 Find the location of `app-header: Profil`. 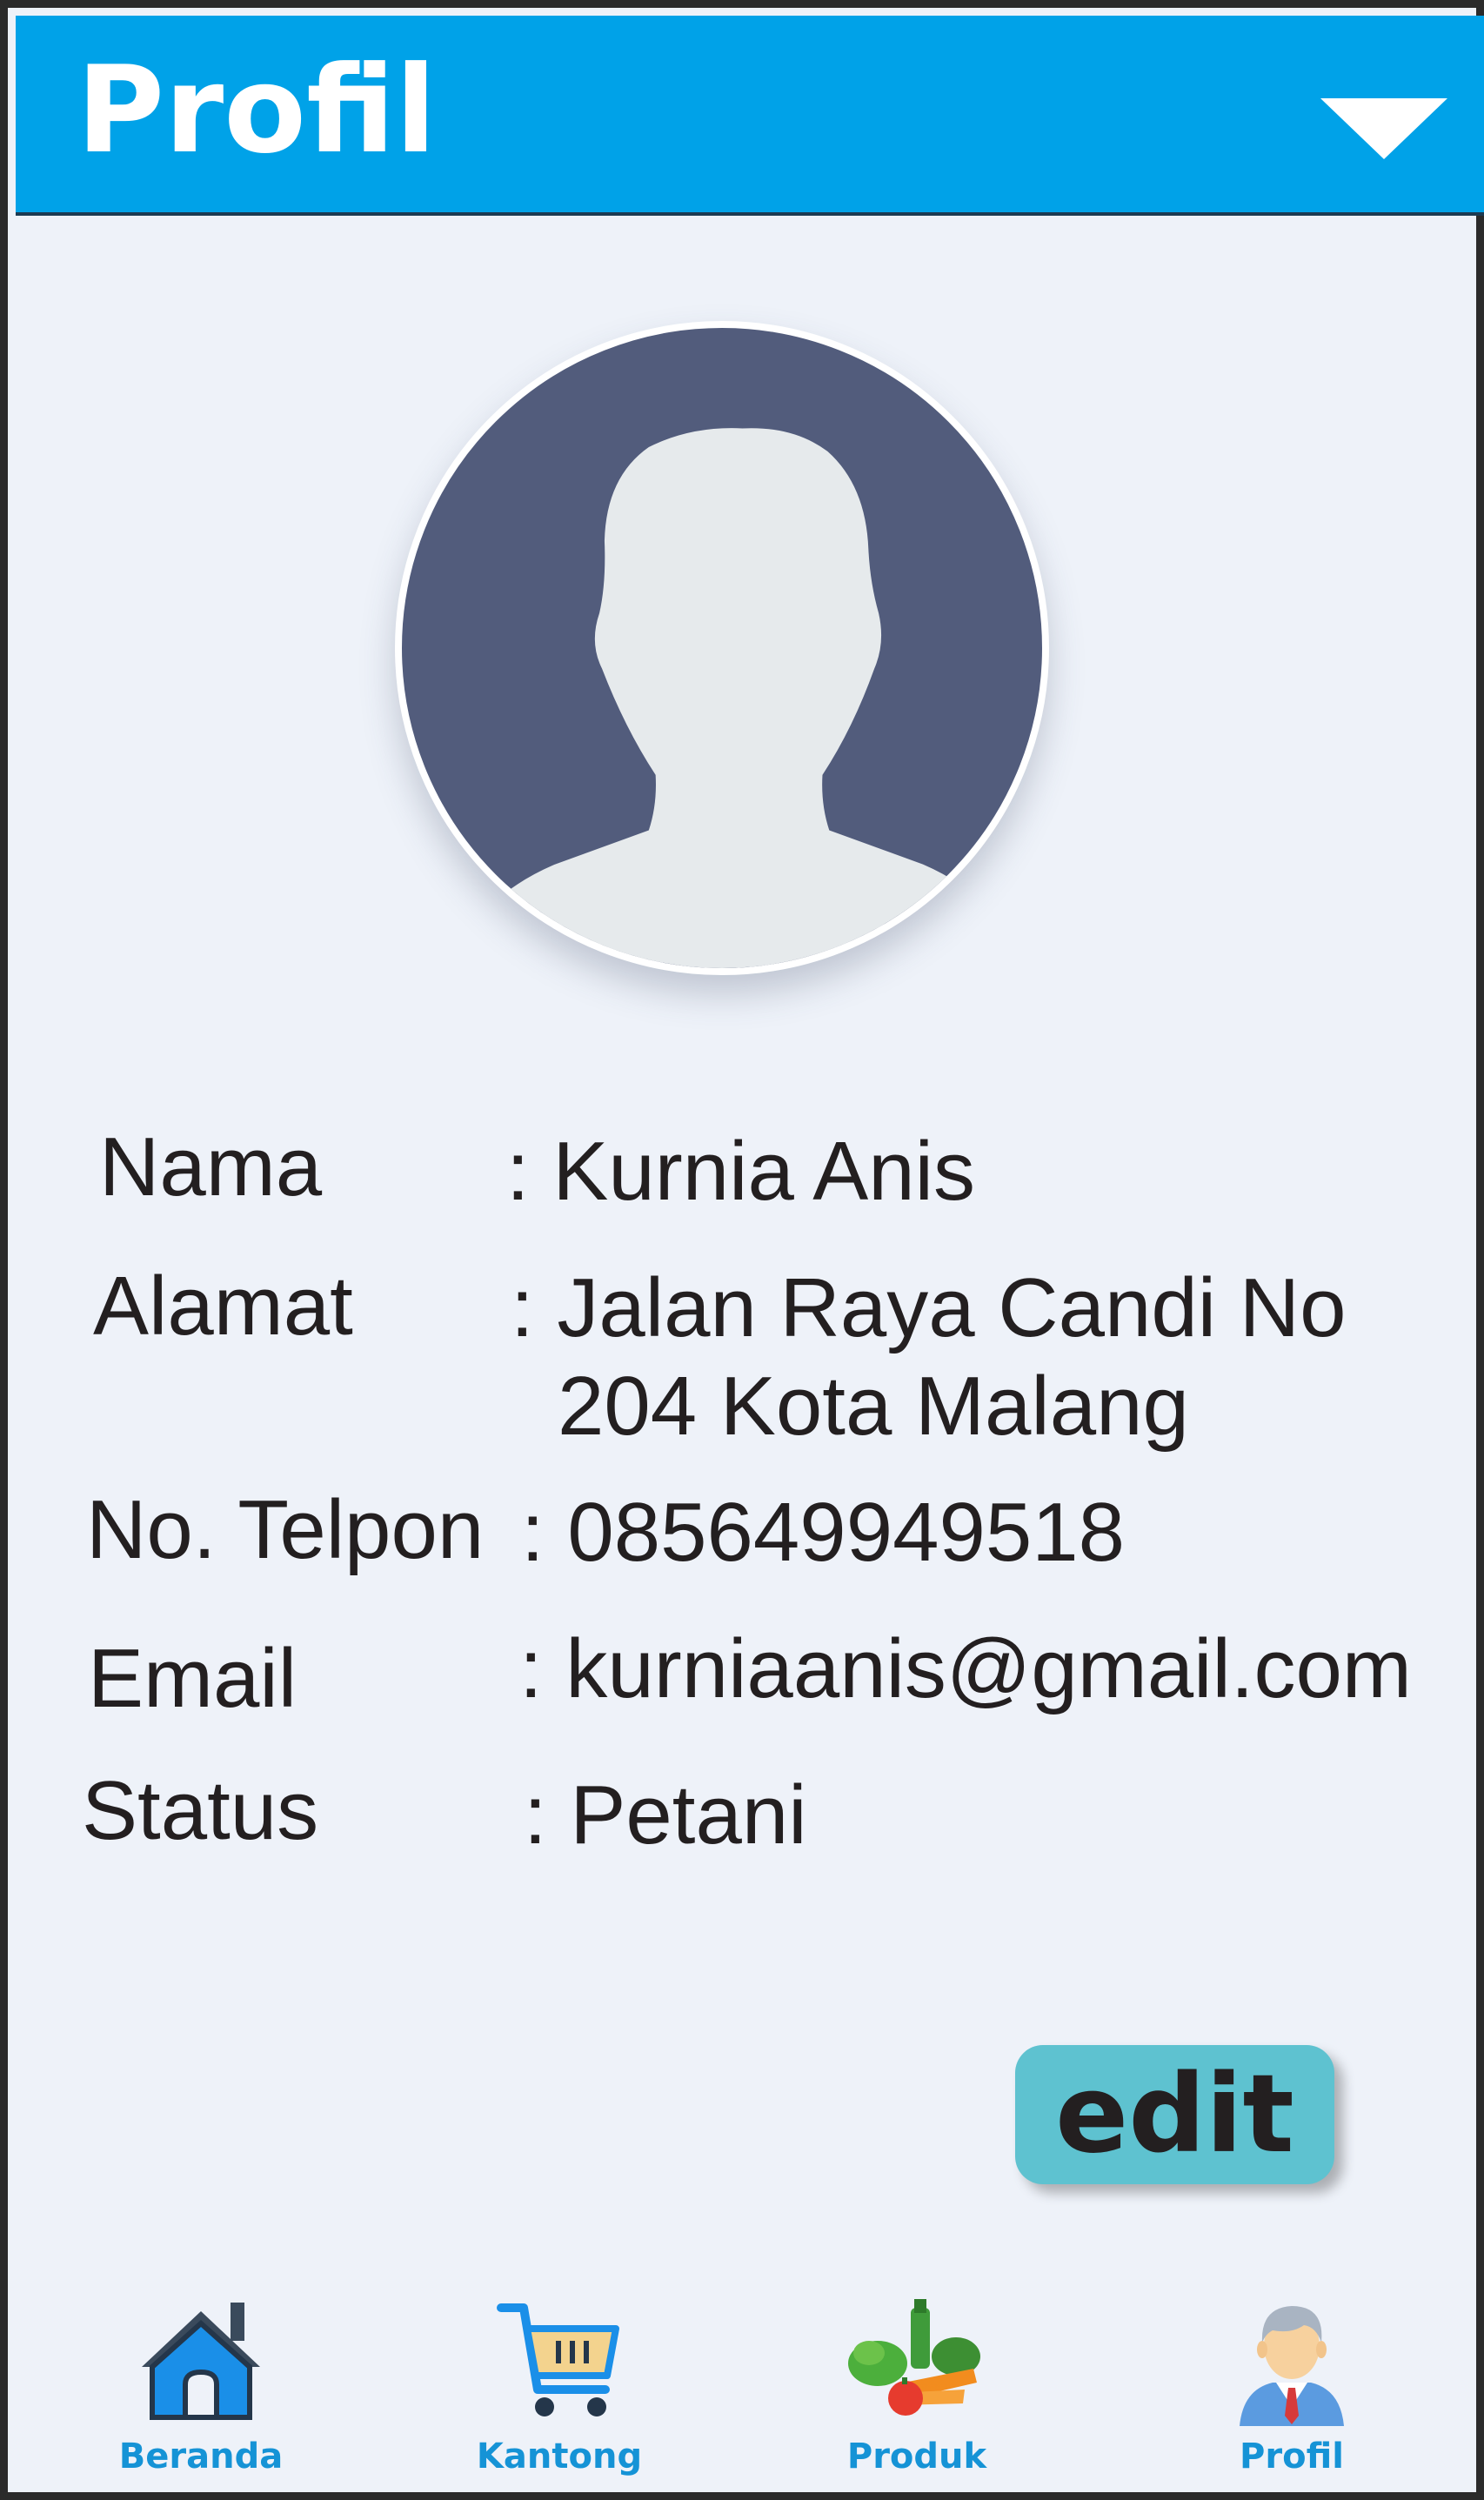

app-header: Profil is located at coordinates (750, 116).